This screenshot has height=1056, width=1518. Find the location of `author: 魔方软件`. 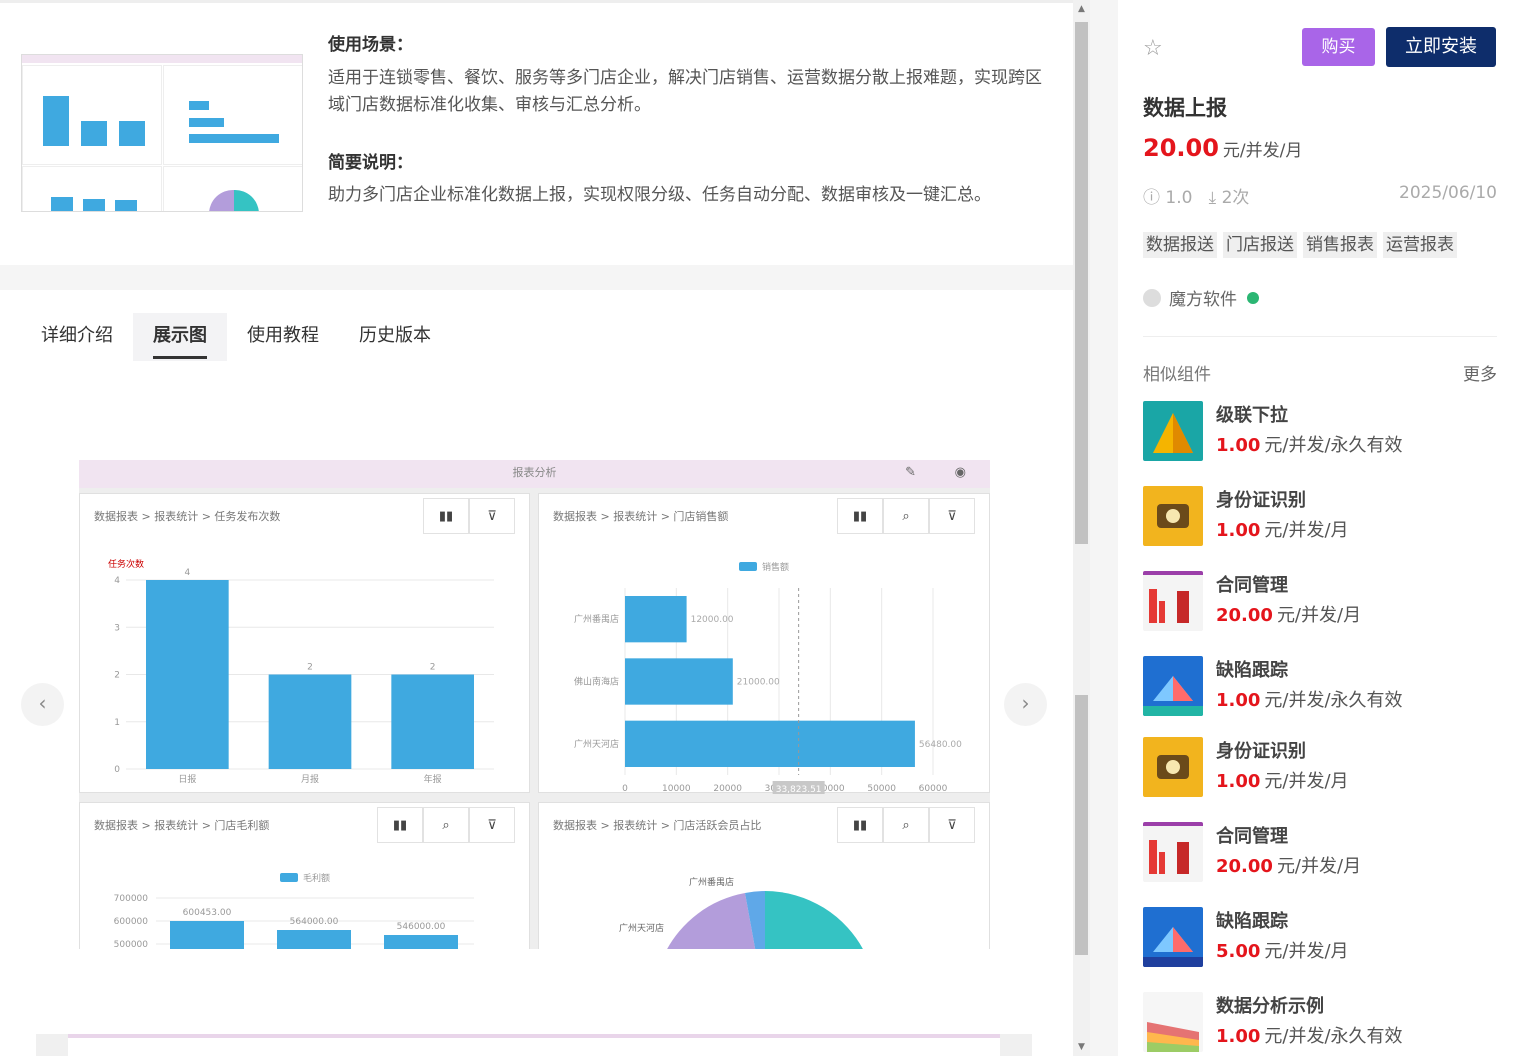

author: 魔方软件 is located at coordinates (1201, 297).